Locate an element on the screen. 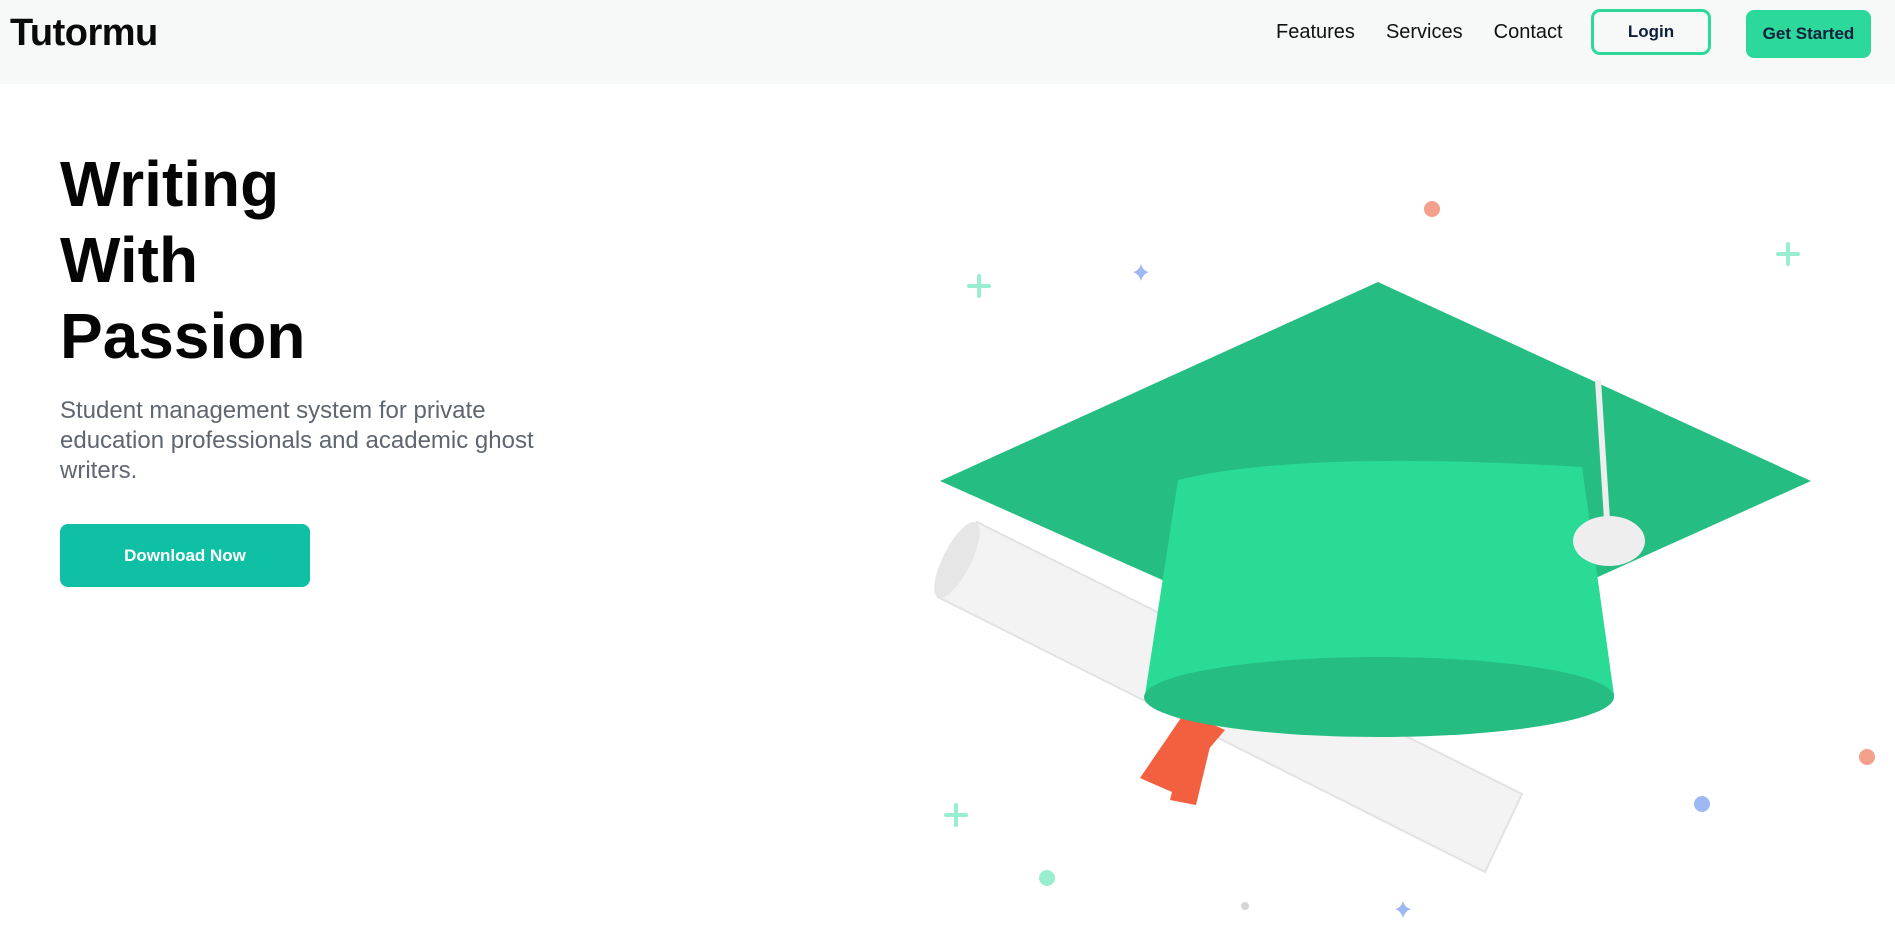 This screenshot has width=1895, height=941. login-button: Login is located at coordinates (1651, 32).